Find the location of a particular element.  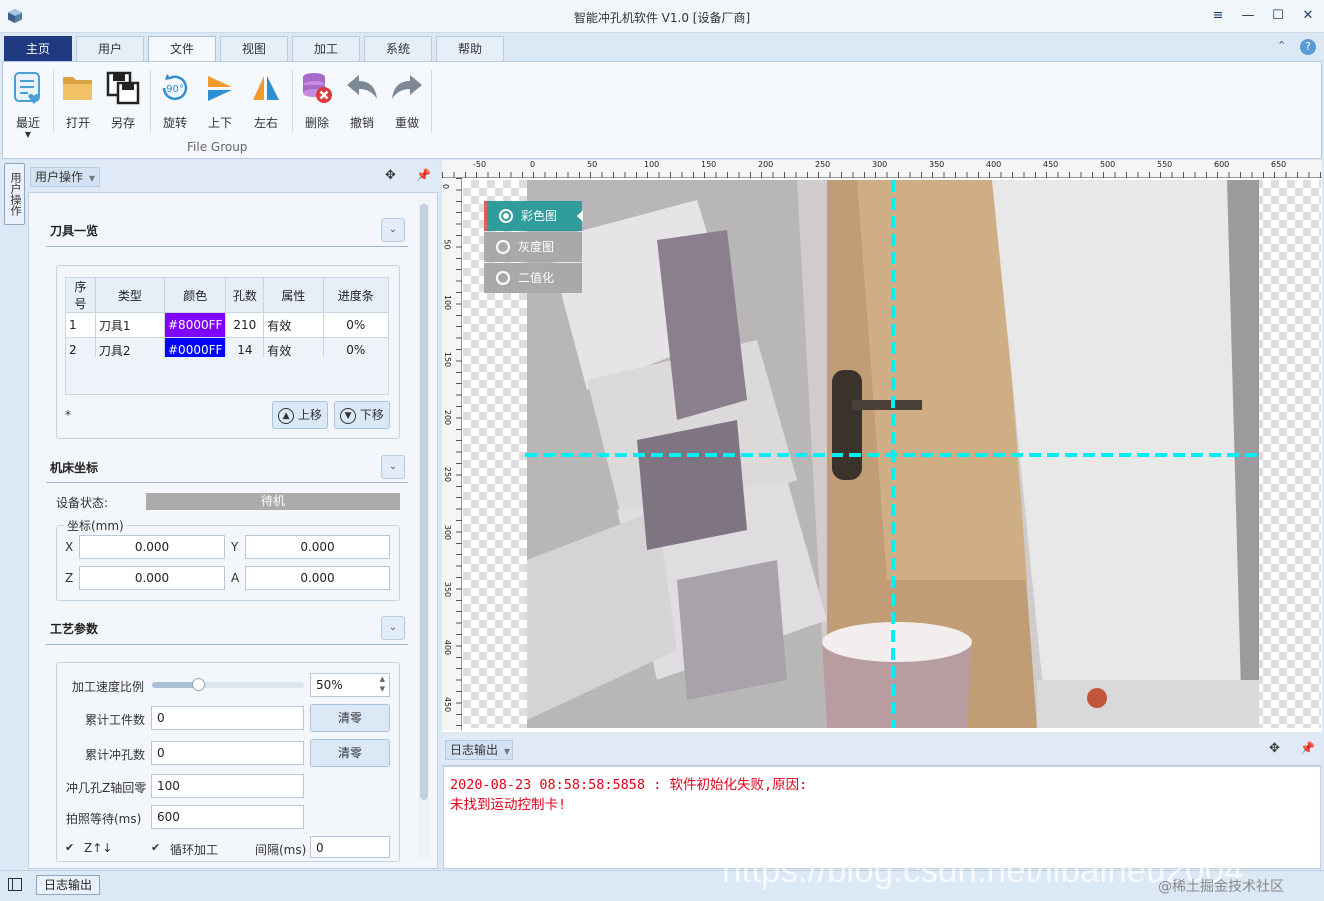

close-button: ✕ is located at coordinates (1308, 16).